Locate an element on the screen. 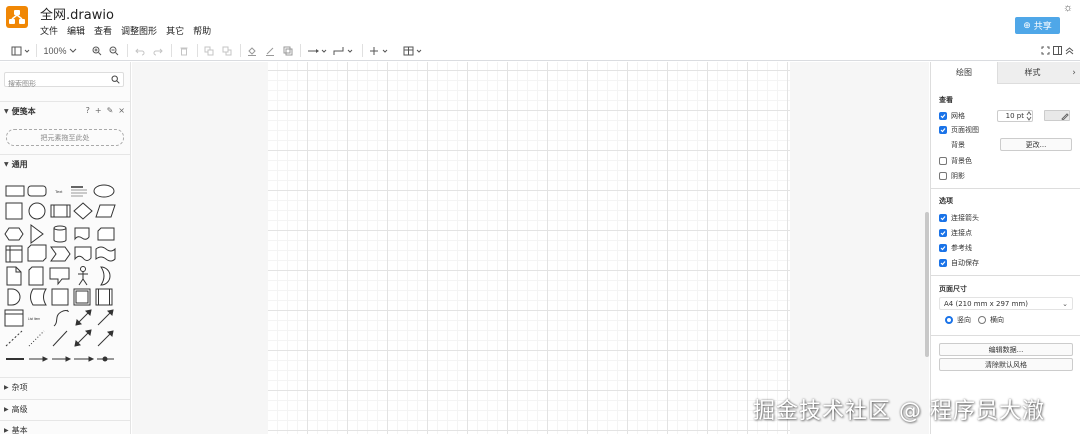  help-icon: ? is located at coordinates (88, 110).